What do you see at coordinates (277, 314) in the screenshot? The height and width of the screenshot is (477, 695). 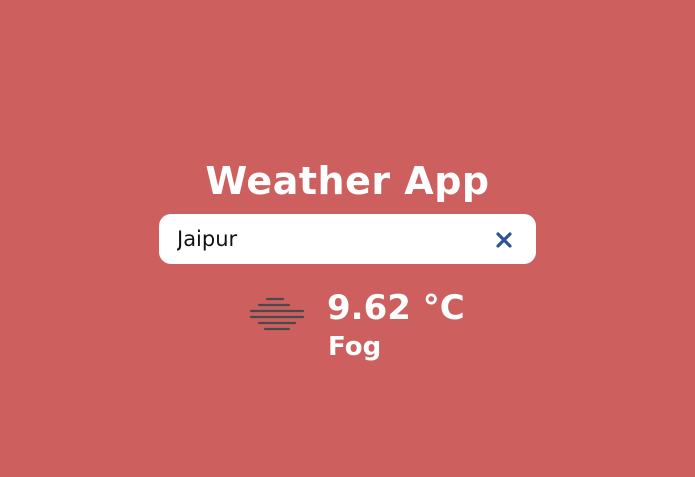 I see `fog-icon` at bounding box center [277, 314].